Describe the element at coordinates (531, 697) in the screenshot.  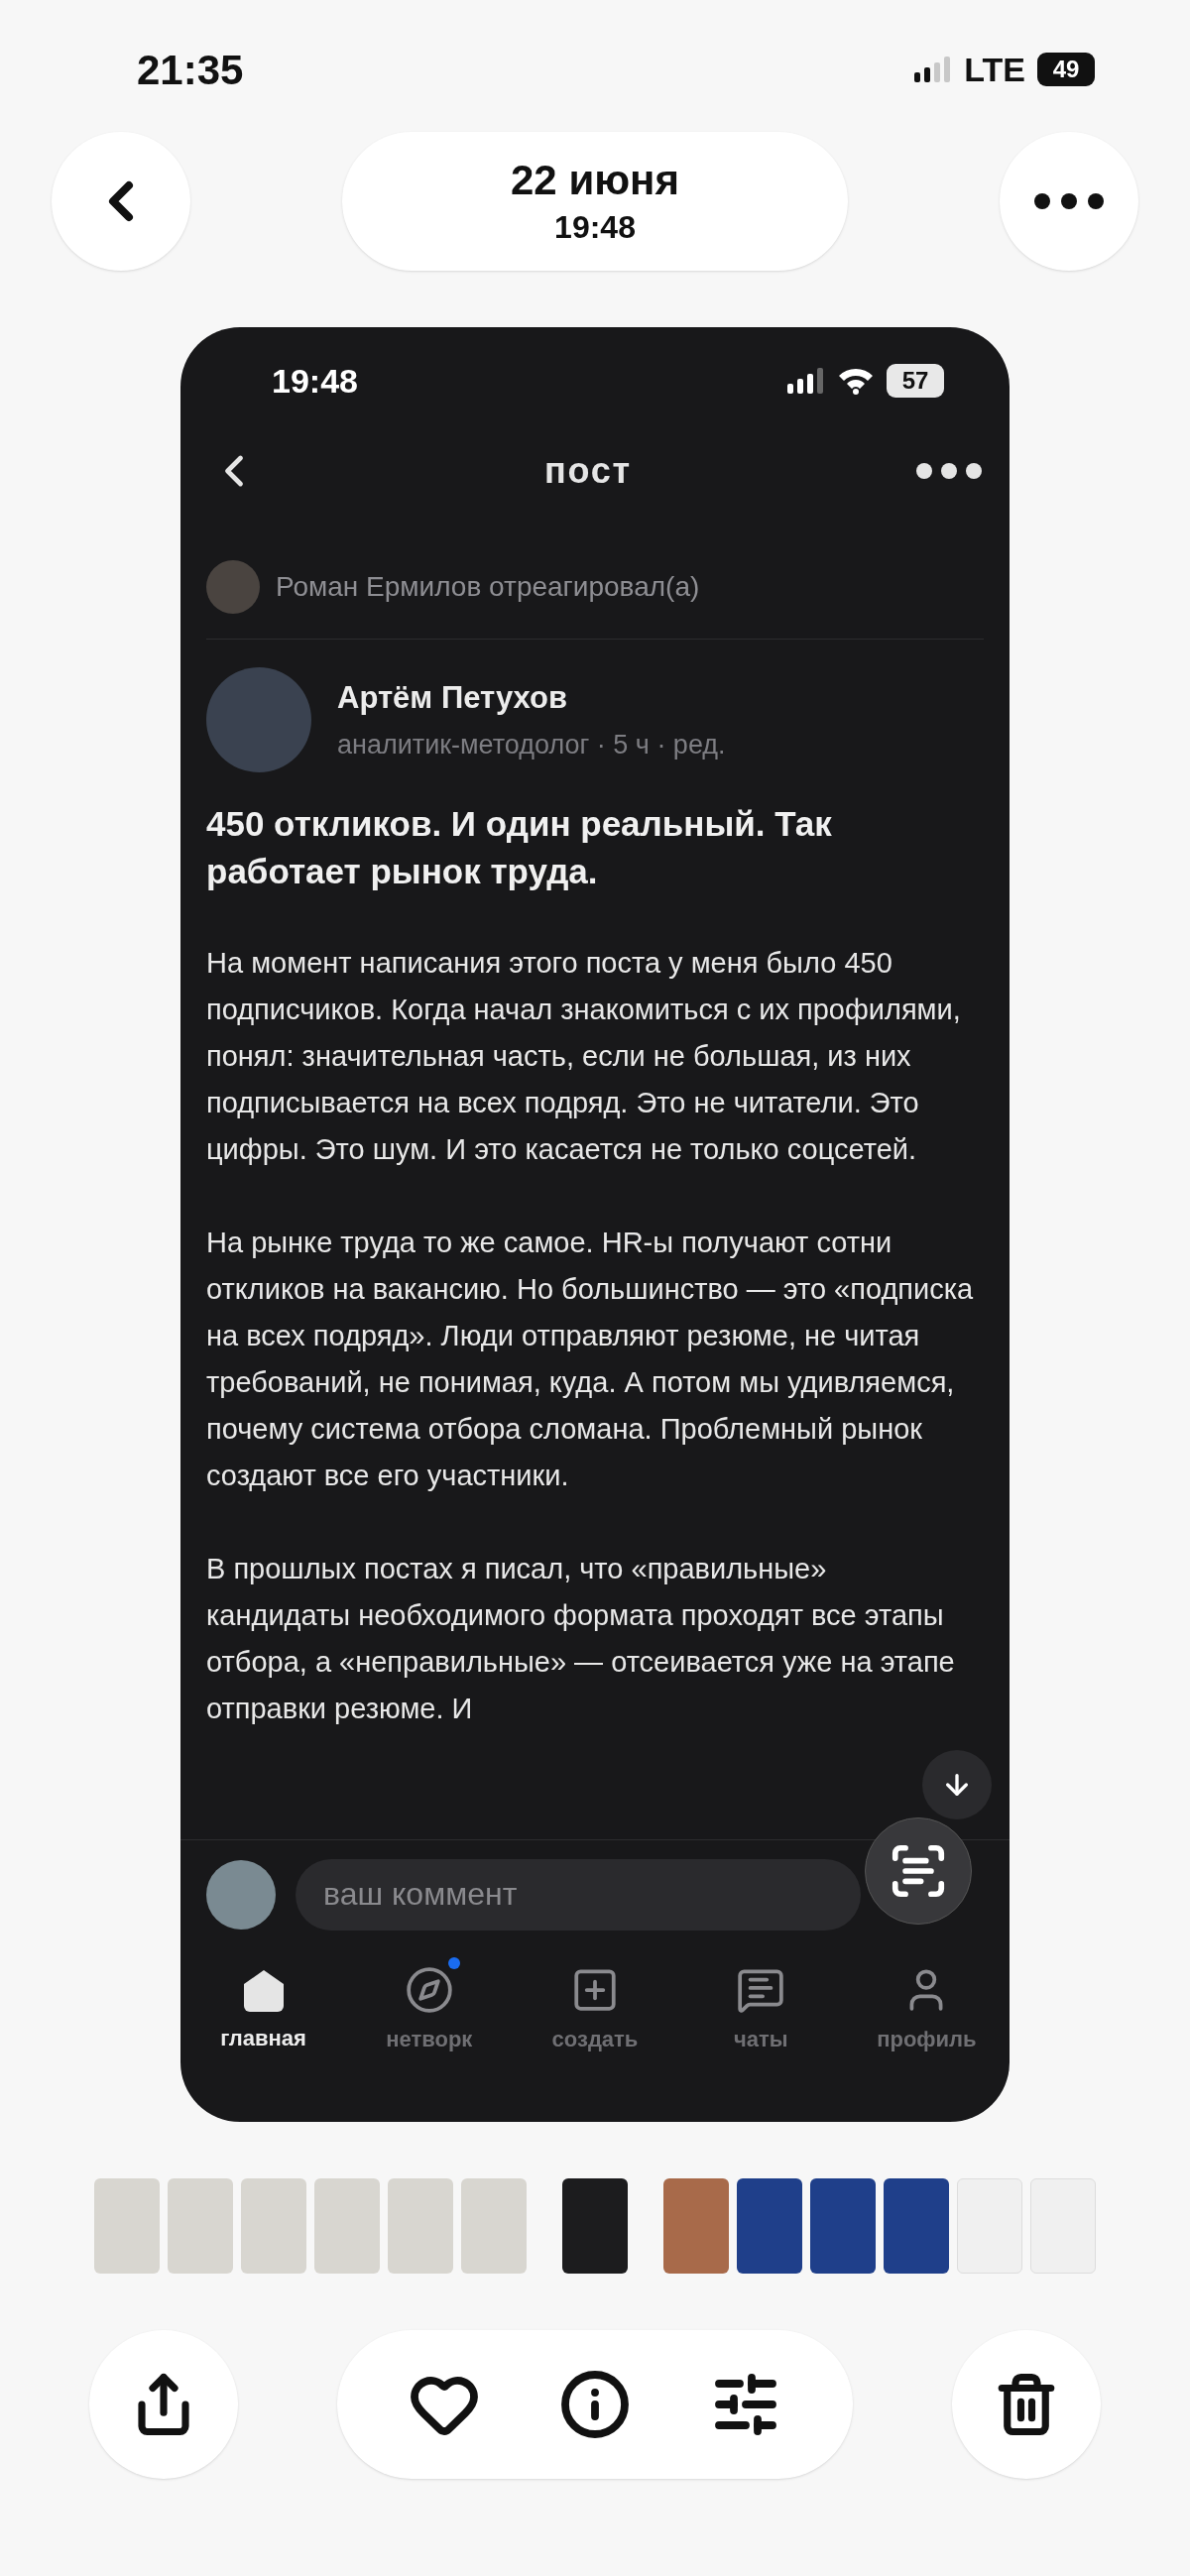
I see `author-name: Артём Петухов` at that location.